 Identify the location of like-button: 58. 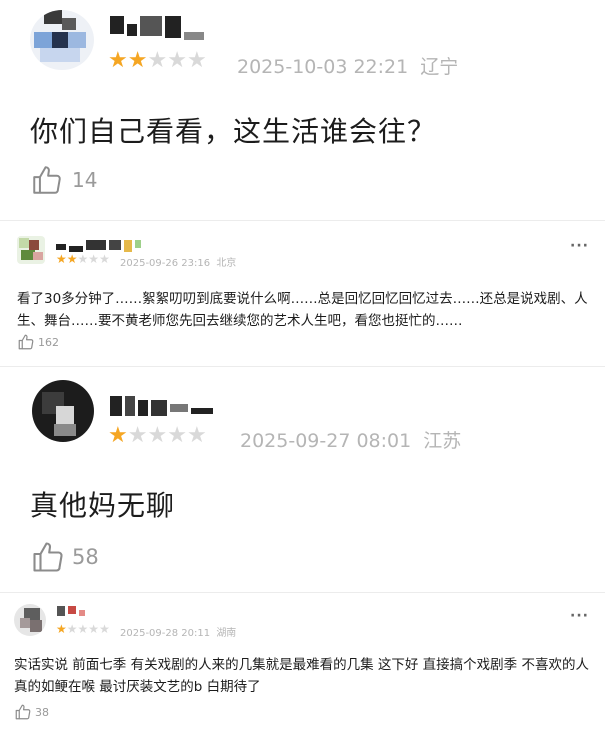
(64, 557).